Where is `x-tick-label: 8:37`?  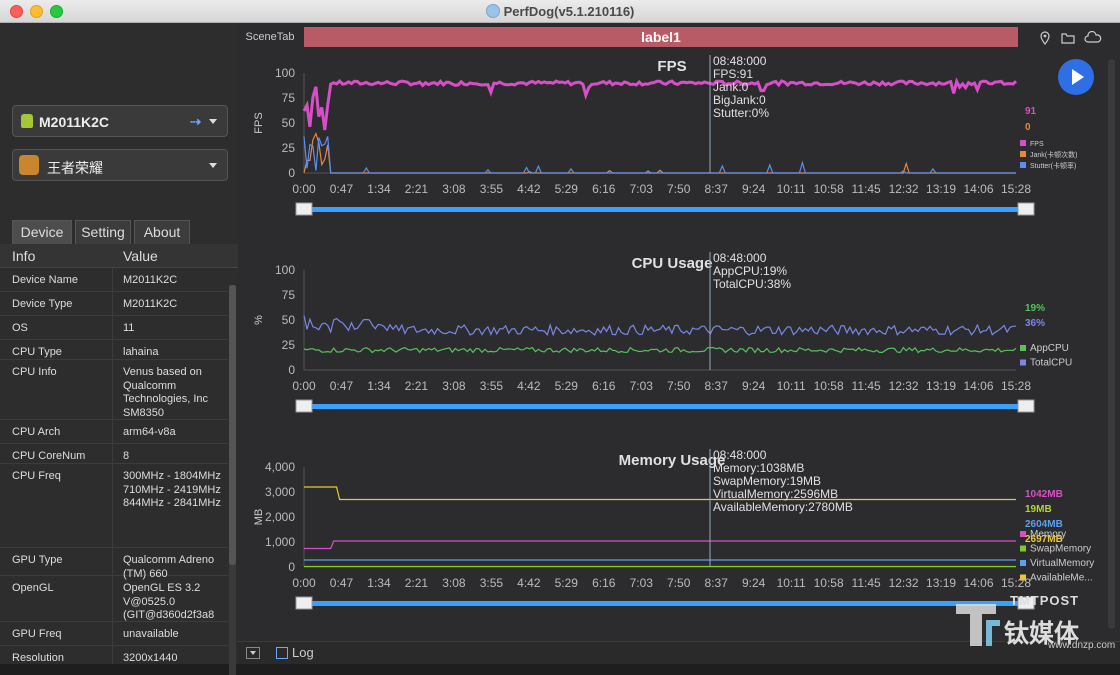 x-tick-label: 8:37 is located at coordinates (717, 583).